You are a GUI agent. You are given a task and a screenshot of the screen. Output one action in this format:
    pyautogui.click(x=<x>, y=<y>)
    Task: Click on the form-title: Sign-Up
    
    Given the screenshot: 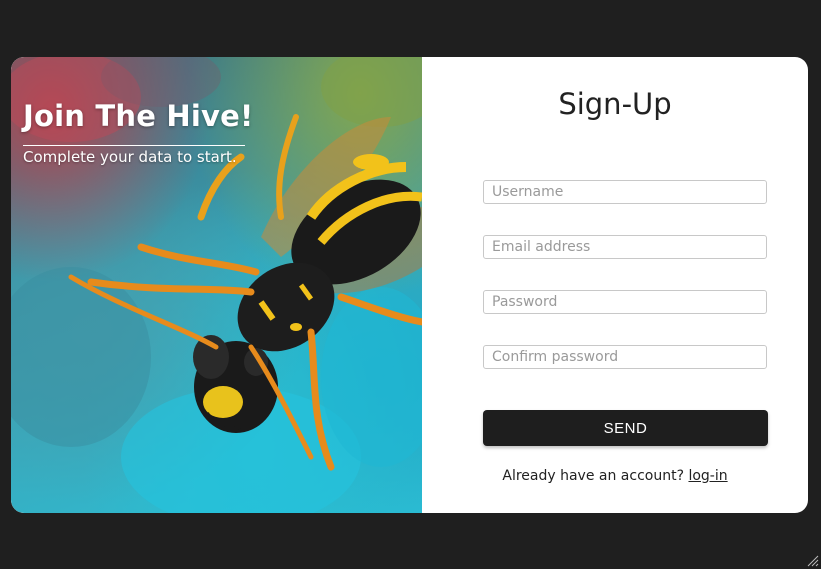 What is the action you would take?
    pyautogui.click(x=615, y=104)
    